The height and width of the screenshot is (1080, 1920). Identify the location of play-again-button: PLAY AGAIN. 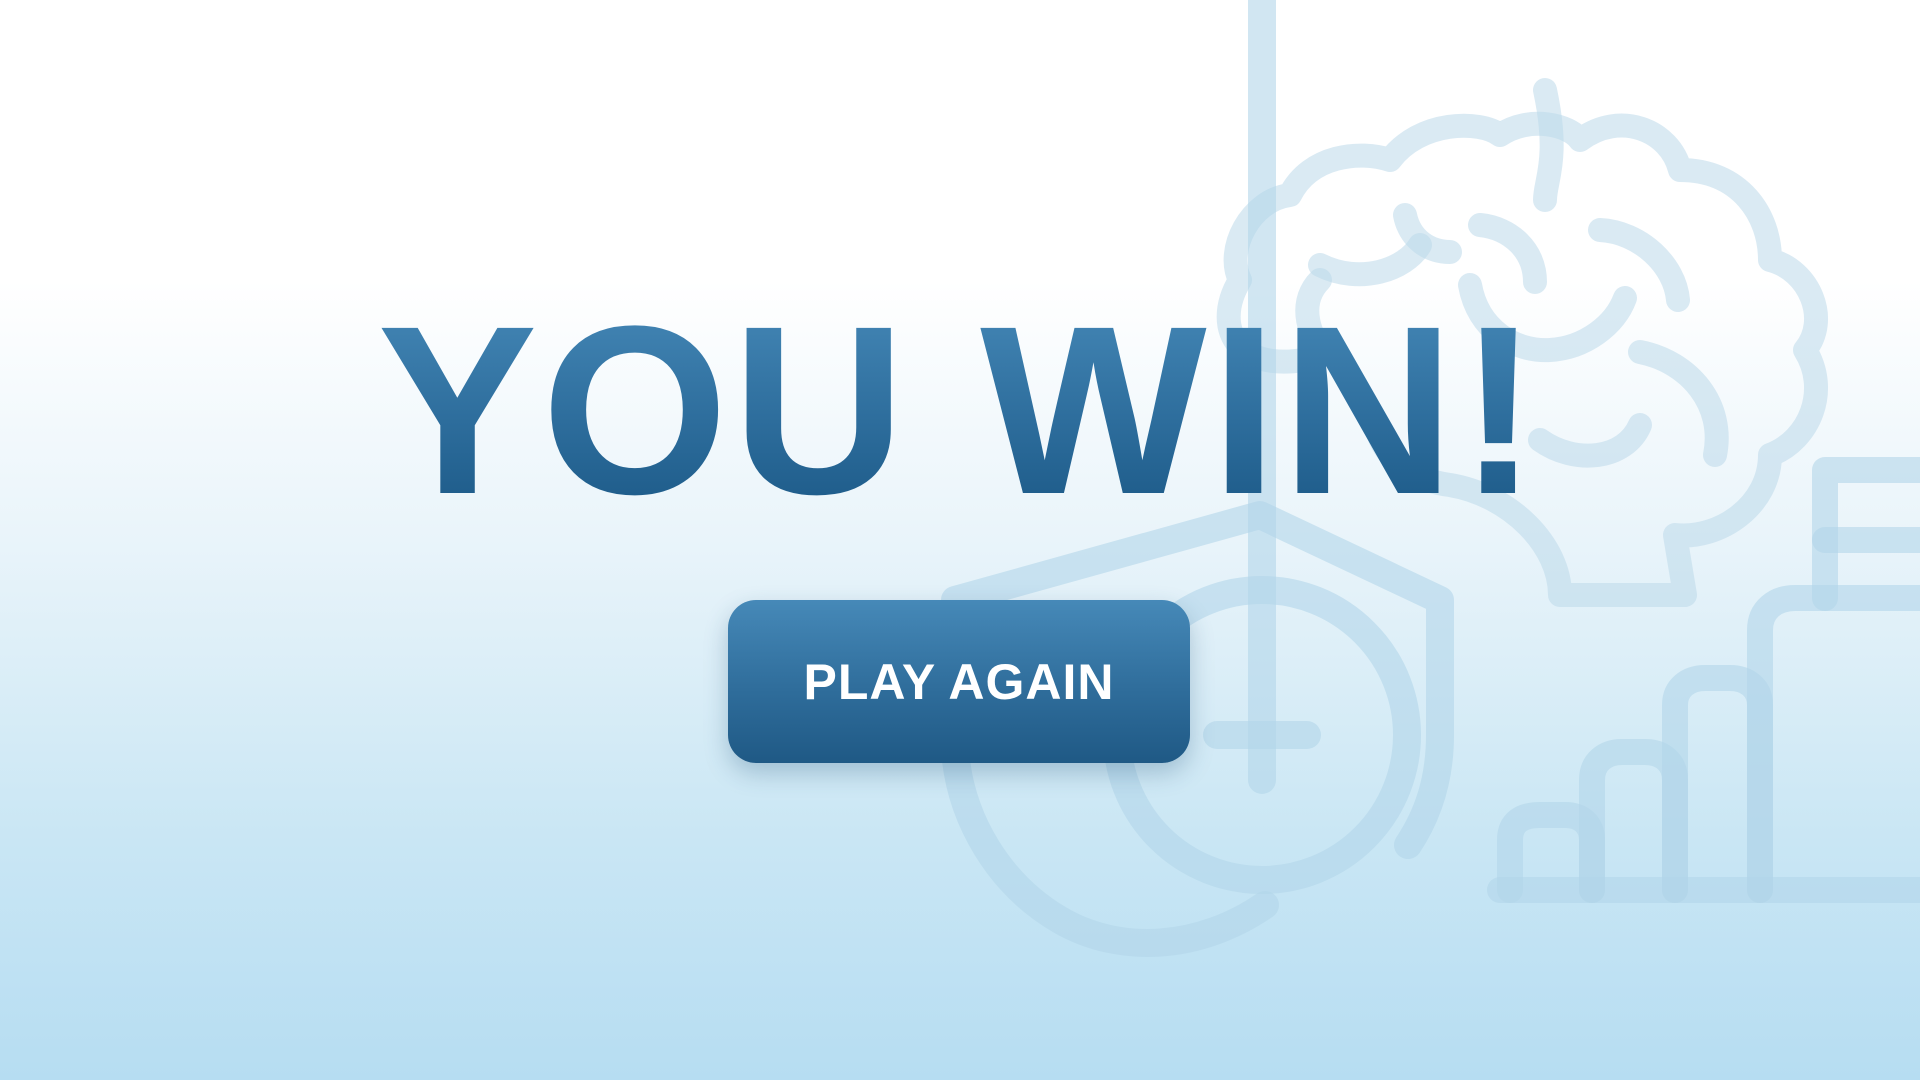
(959, 681).